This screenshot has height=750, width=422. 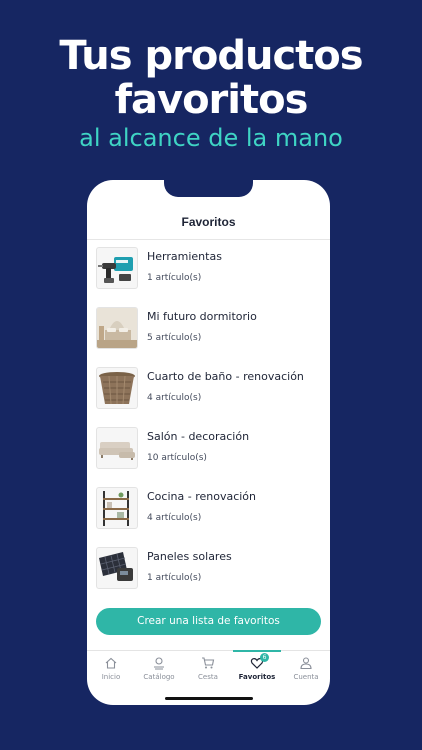 What do you see at coordinates (306, 663) in the screenshot?
I see `account-icon` at bounding box center [306, 663].